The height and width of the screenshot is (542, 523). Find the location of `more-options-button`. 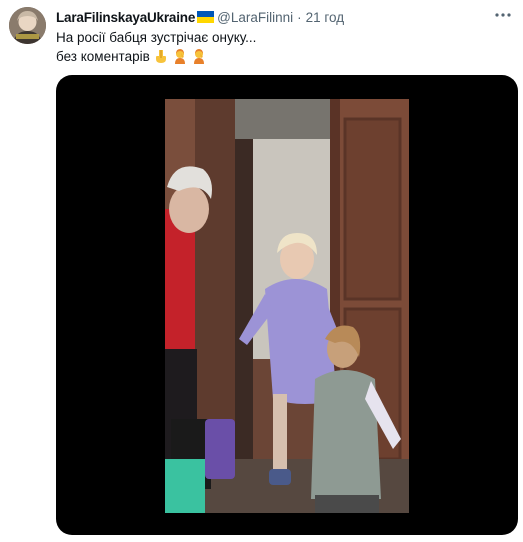

more-options-button is located at coordinates (503, 15).